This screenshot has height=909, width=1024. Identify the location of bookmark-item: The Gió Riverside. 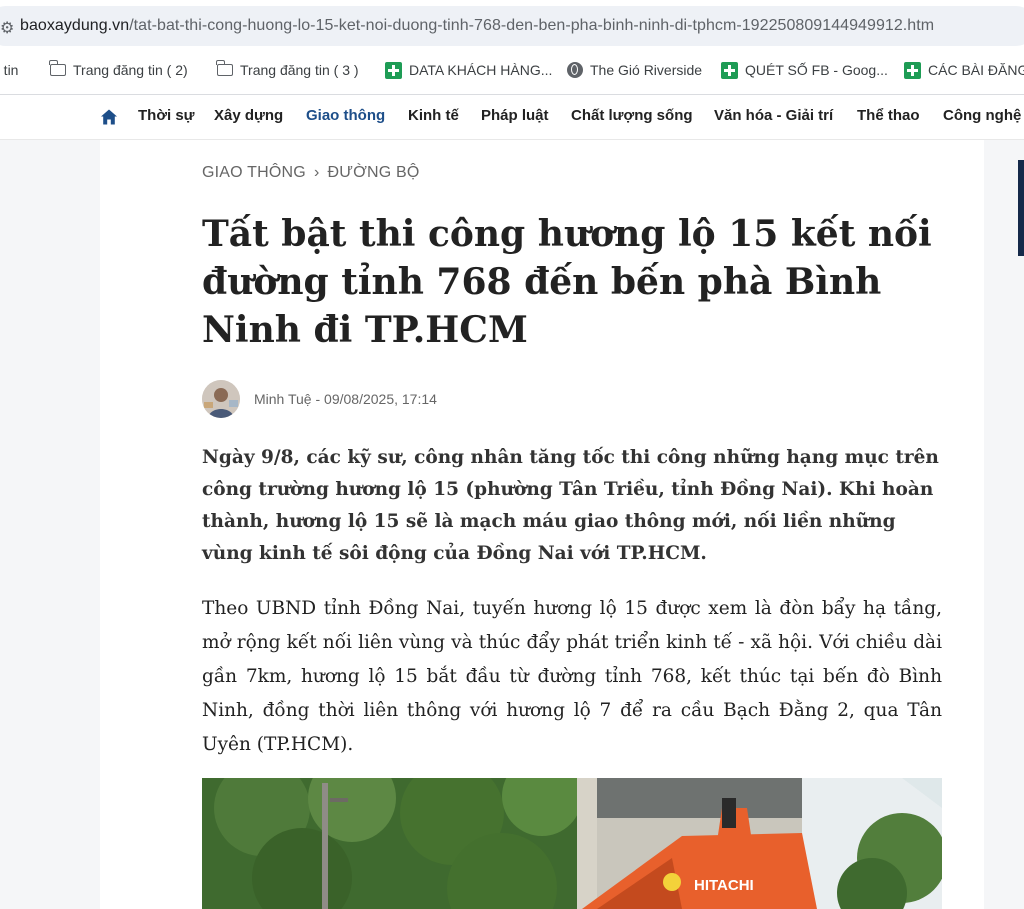
(634, 70).